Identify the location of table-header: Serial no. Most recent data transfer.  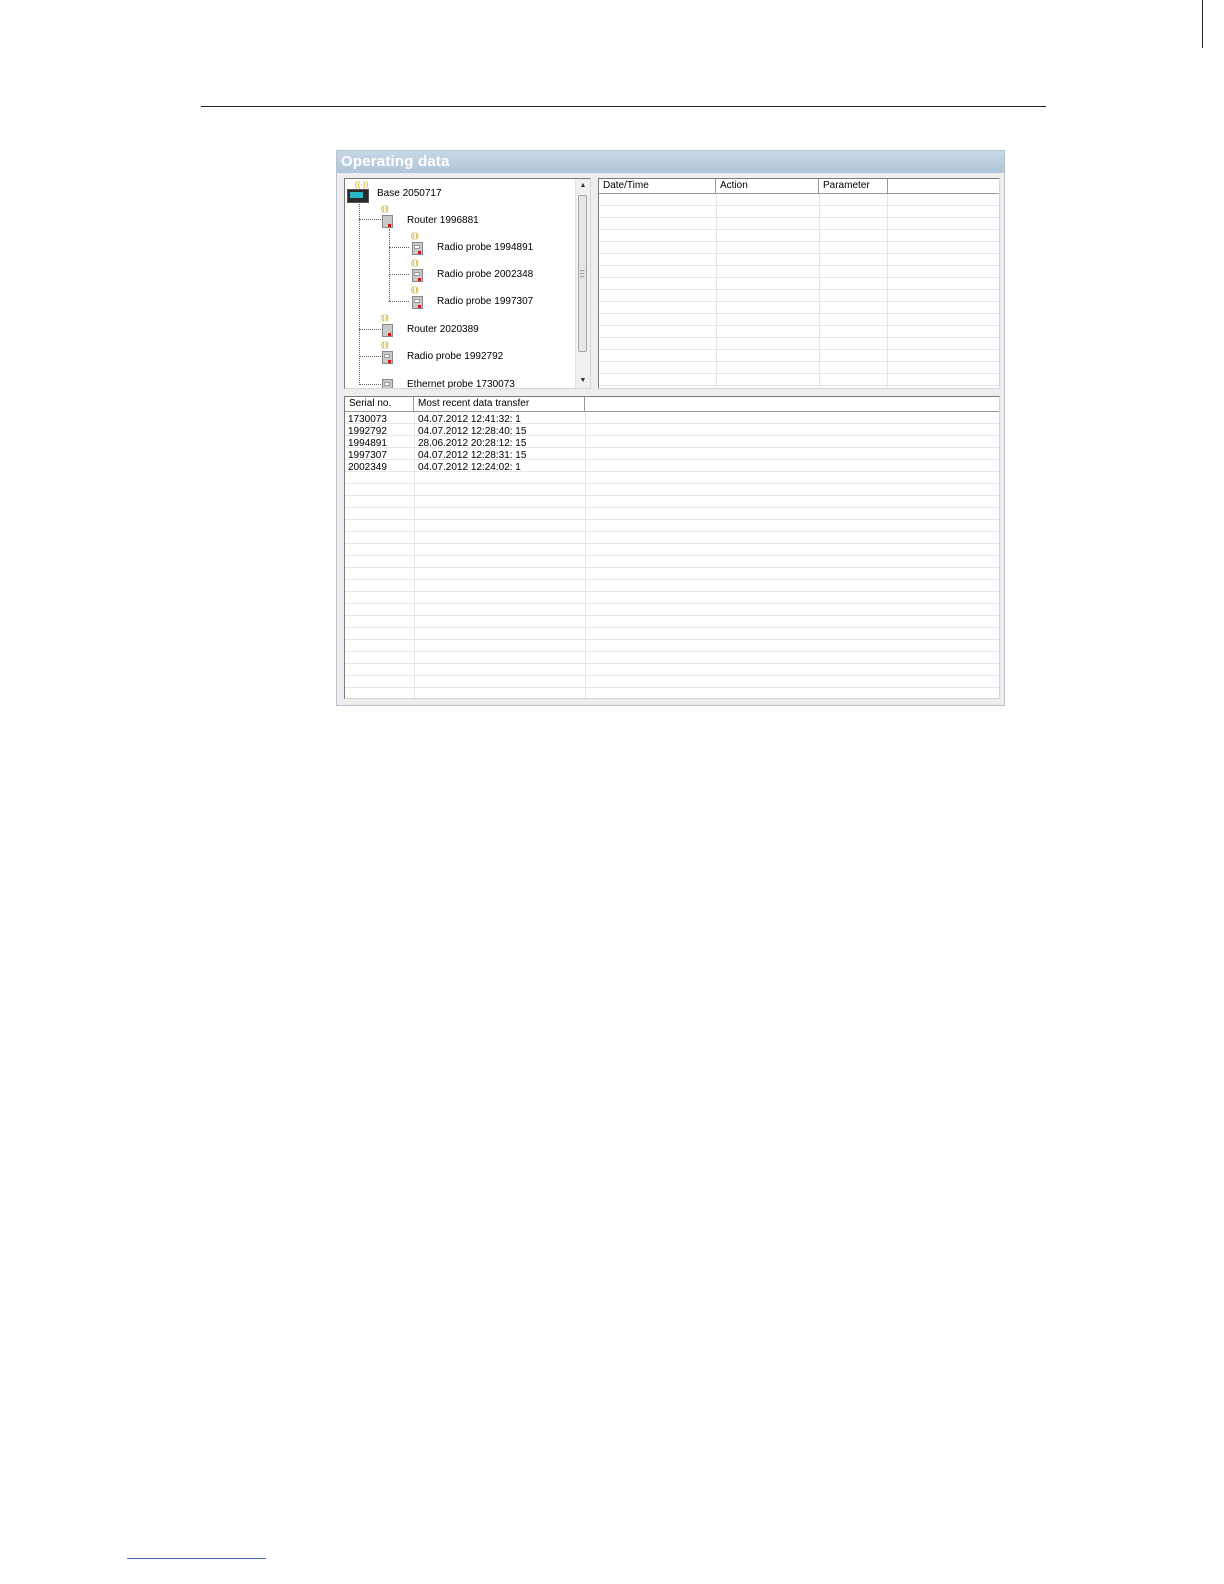
(672, 404).